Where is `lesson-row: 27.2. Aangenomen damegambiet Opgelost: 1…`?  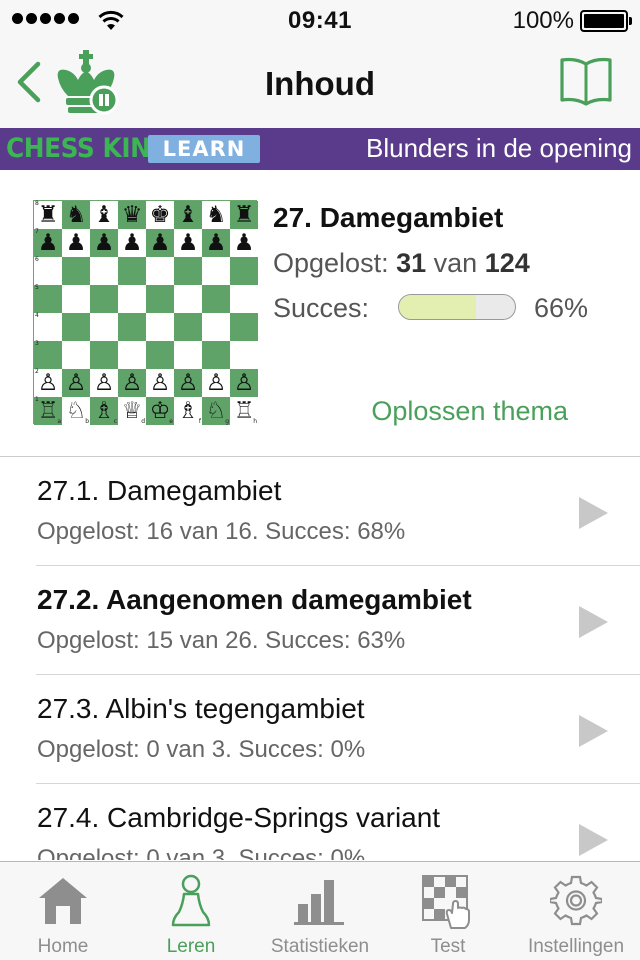
lesson-row: 27.2. Aangenomen damegambiet Opgelost: 1… is located at coordinates (338, 620).